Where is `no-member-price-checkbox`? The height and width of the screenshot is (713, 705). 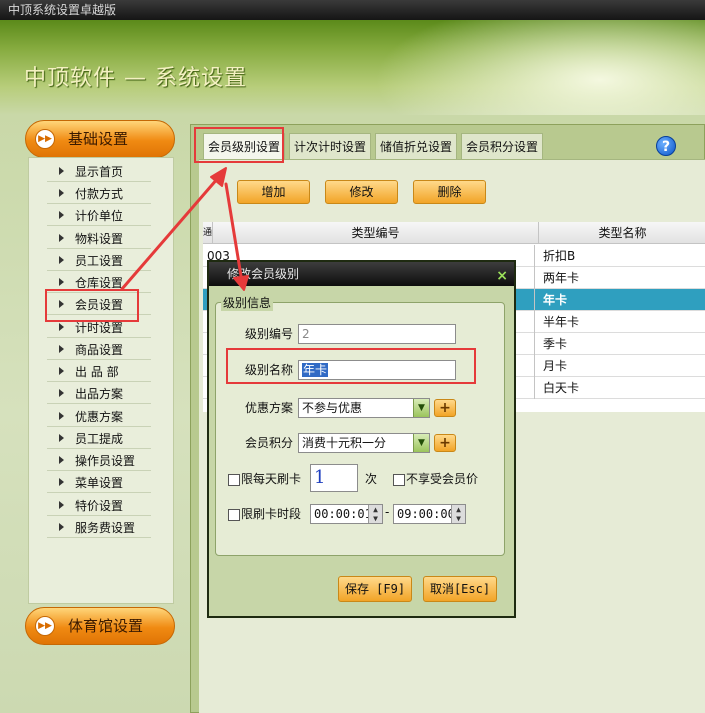
no-member-price-checkbox is located at coordinates (399, 480).